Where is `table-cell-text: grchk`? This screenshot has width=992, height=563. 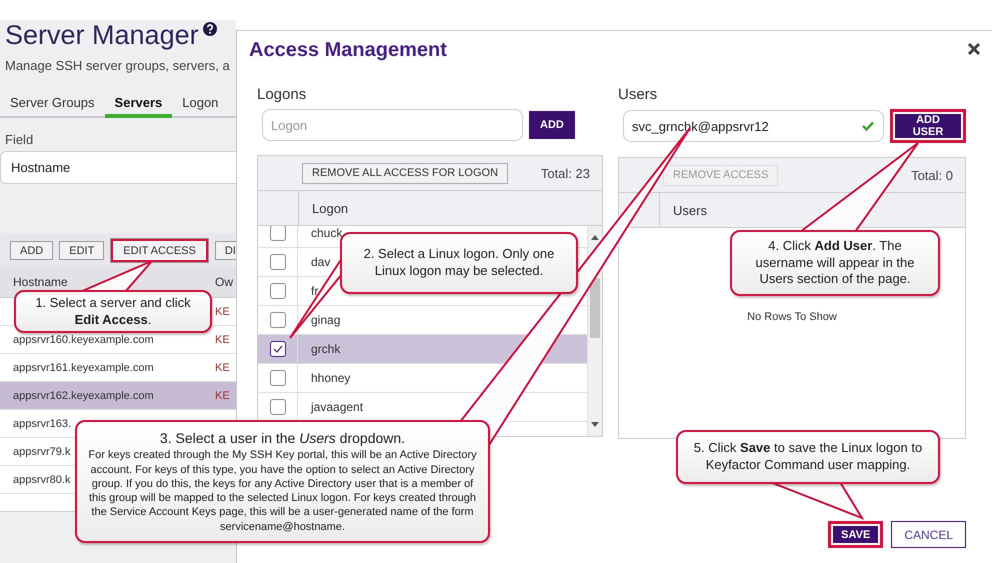
table-cell-text: grchk is located at coordinates (325, 349).